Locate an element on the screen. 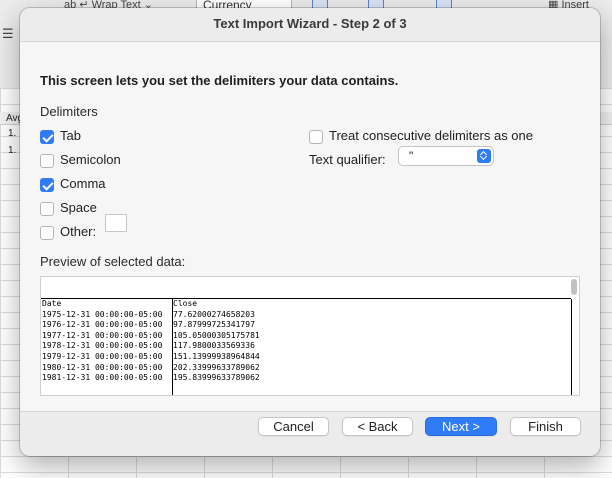 The width and height of the screenshot is (612, 478). preview-label: Preview of selected data: is located at coordinates (113, 261).